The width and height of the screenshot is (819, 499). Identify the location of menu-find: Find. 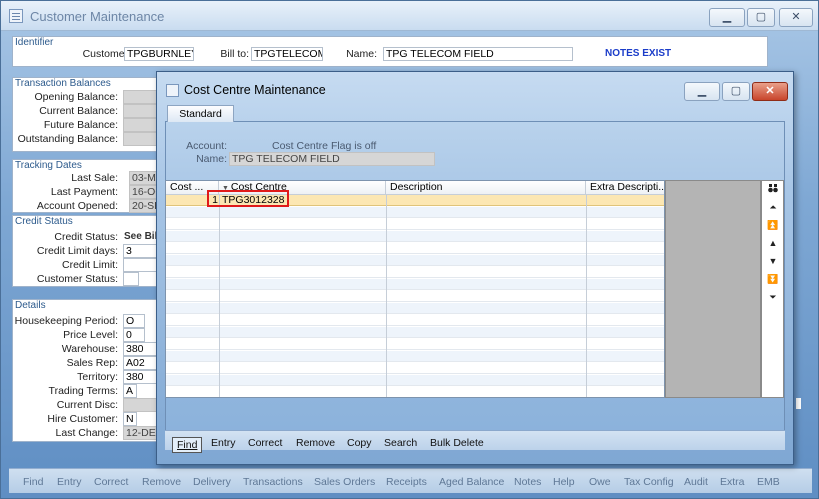
(33, 482).